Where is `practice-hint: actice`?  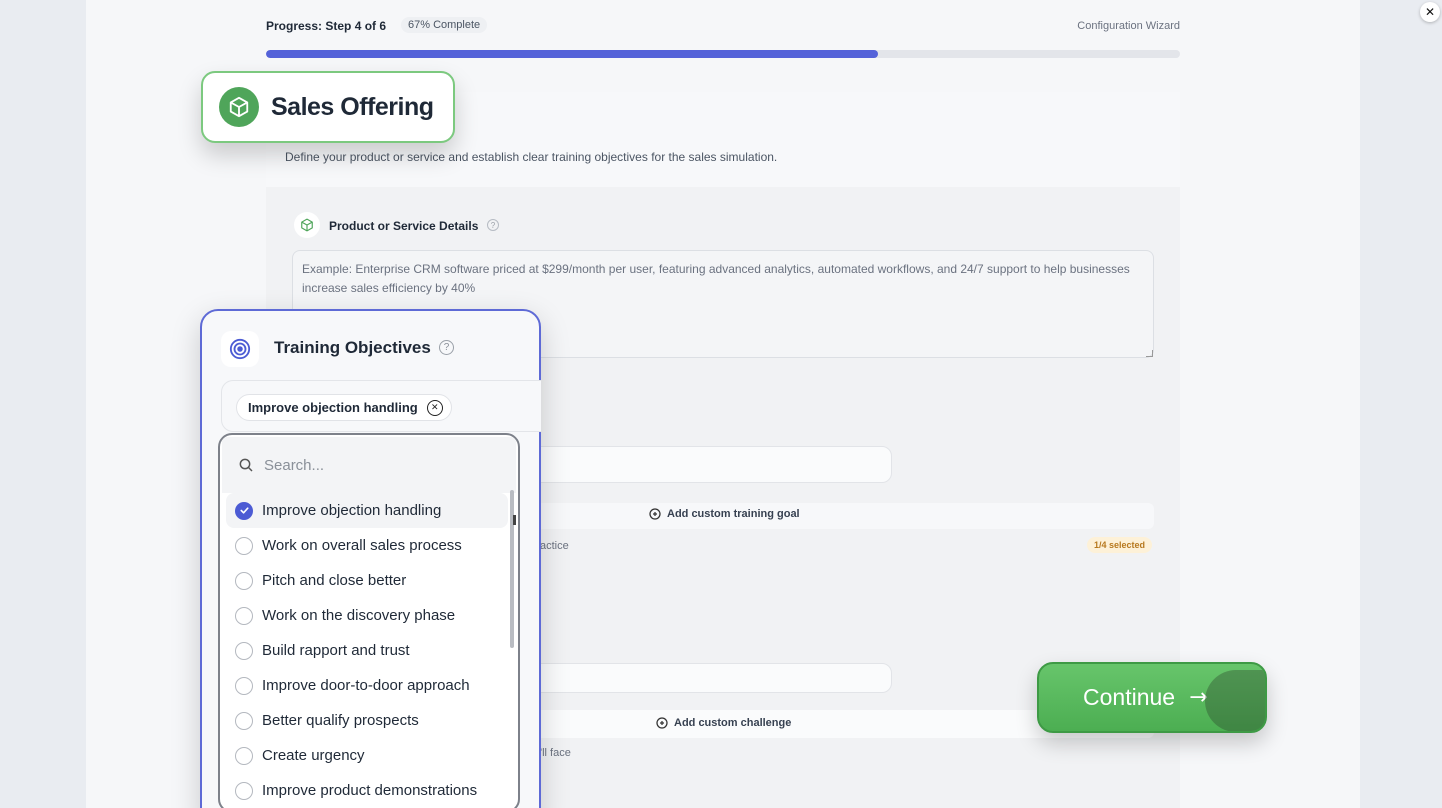
practice-hint: actice is located at coordinates (554, 546).